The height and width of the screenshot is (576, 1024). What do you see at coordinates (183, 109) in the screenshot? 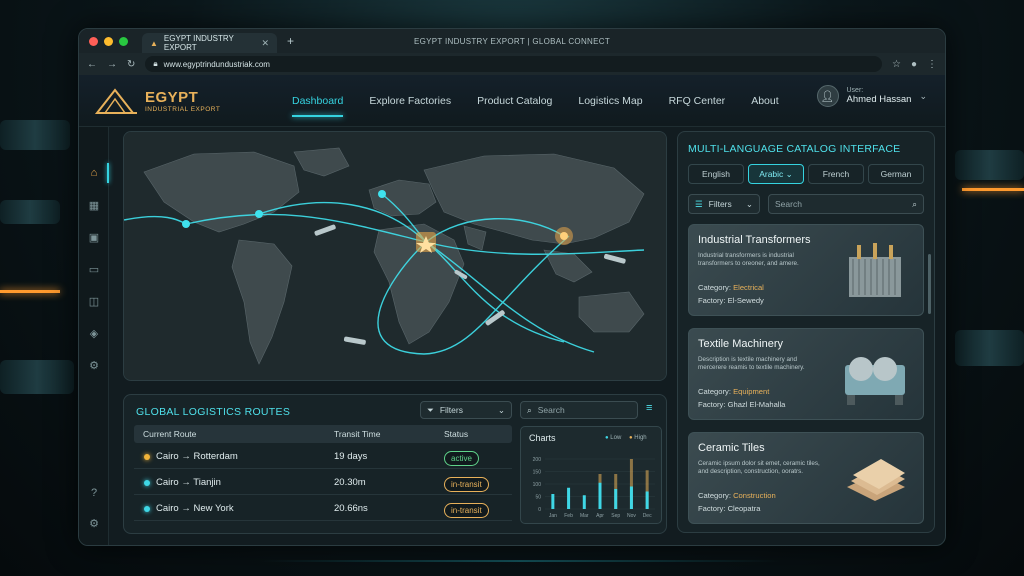
I see `brand-tagline: INDUSTRIAL EXPORT` at bounding box center [183, 109].